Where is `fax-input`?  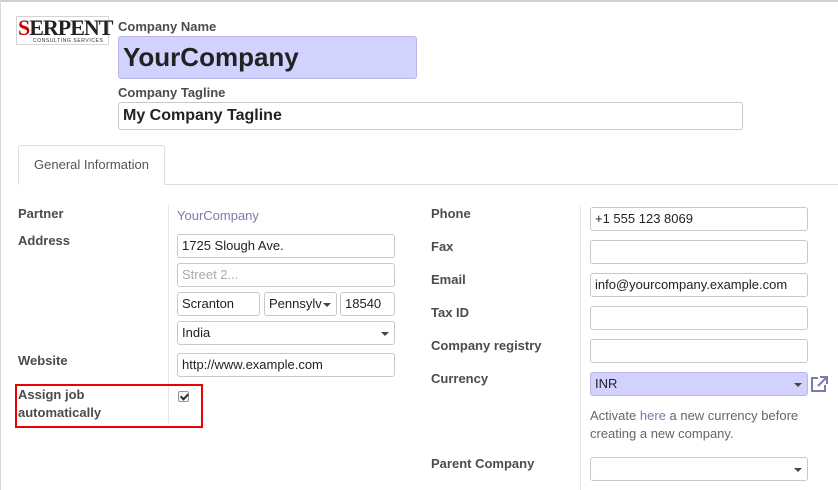 fax-input is located at coordinates (699, 252).